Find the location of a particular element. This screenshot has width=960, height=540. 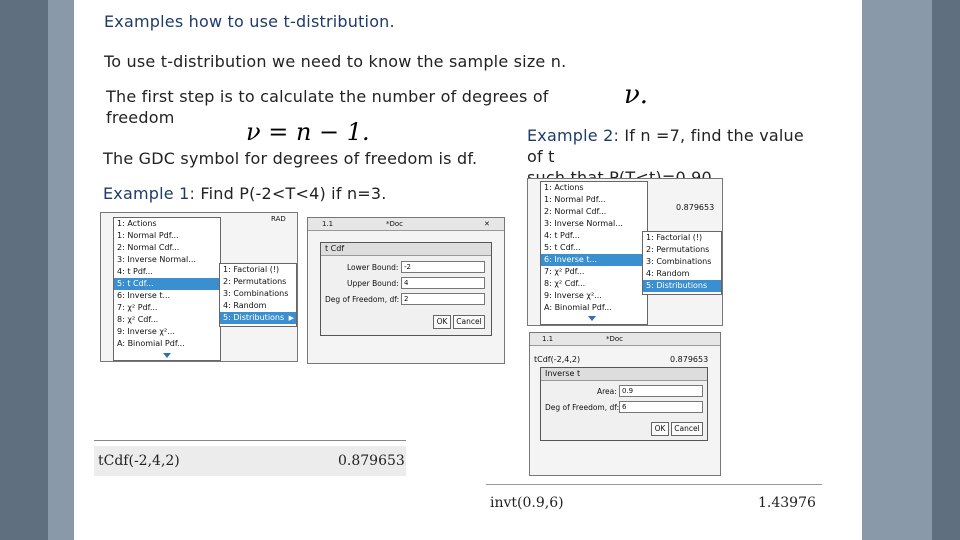

example1-body: Find P(-2<T<4) if n=3. is located at coordinates (293, 193).